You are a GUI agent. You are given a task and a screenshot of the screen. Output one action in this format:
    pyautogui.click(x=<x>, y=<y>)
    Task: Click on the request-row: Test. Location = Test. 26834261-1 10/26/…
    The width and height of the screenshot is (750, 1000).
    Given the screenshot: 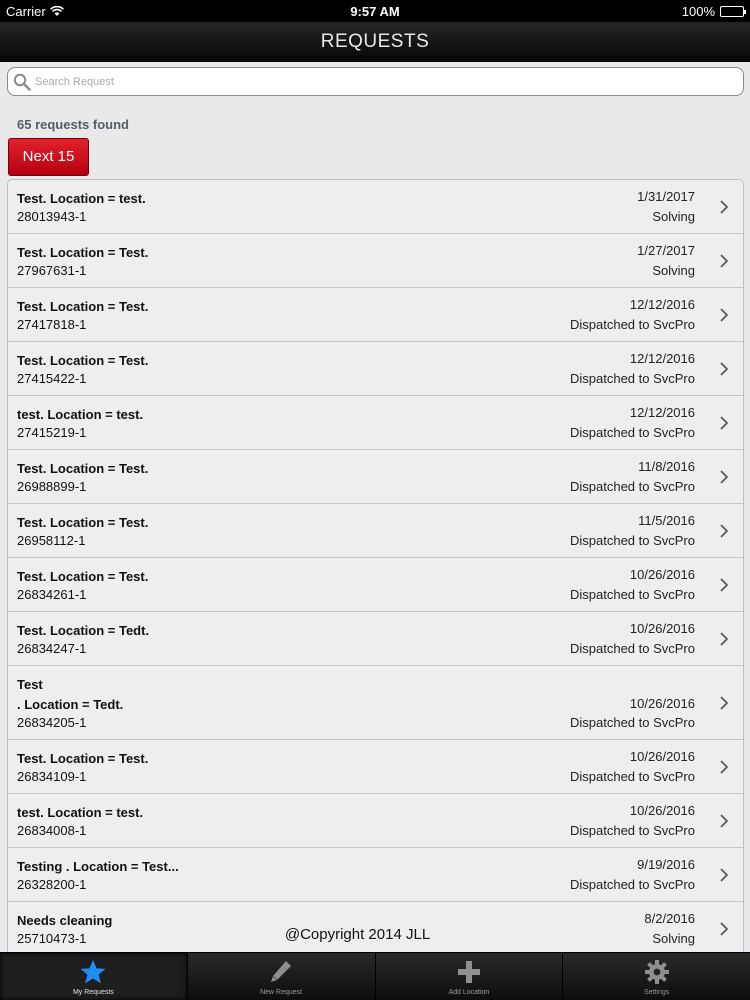 What is the action you would take?
    pyautogui.click(x=375, y=585)
    